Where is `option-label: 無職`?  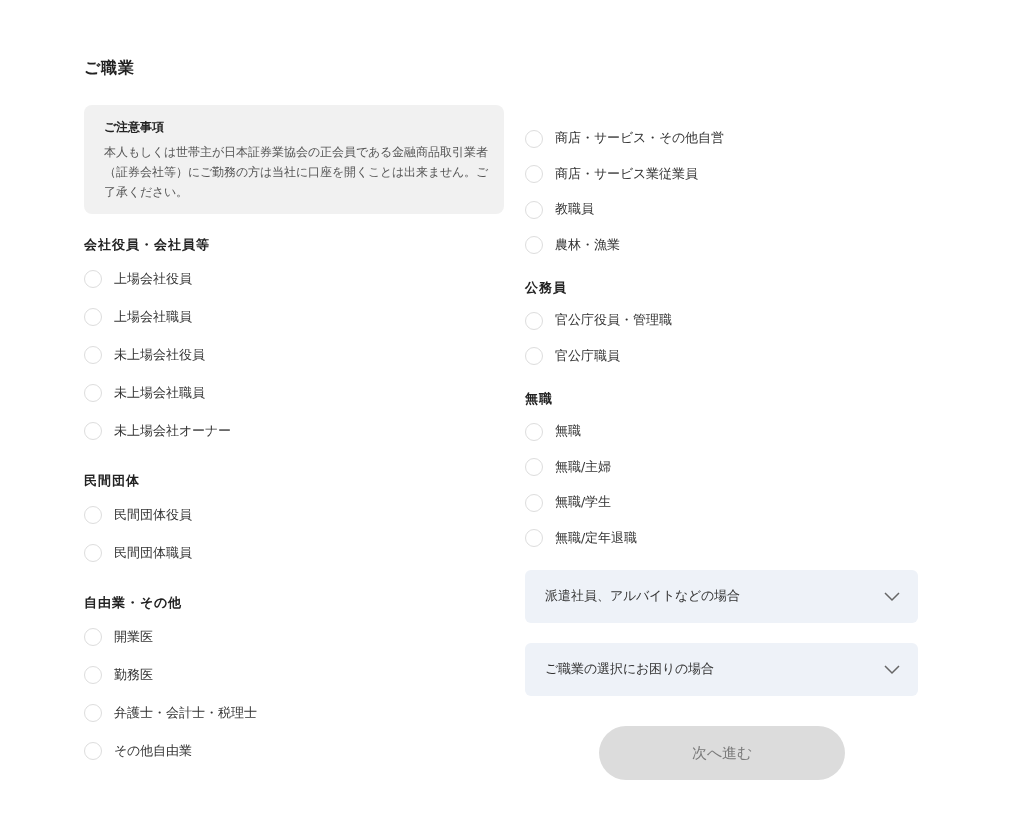
option-label: 無職 is located at coordinates (568, 432).